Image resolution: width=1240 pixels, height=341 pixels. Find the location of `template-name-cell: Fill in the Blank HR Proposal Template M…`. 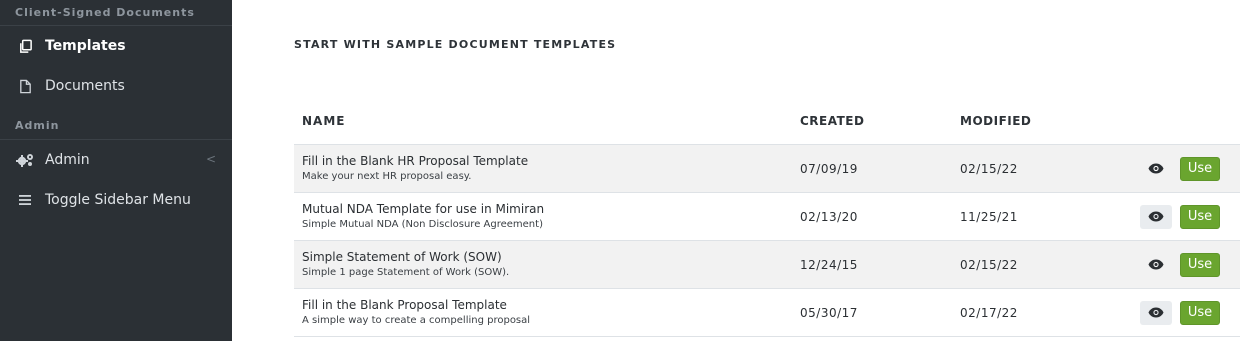

template-name-cell: Fill in the Blank HR Proposal Template M… is located at coordinates (547, 168).